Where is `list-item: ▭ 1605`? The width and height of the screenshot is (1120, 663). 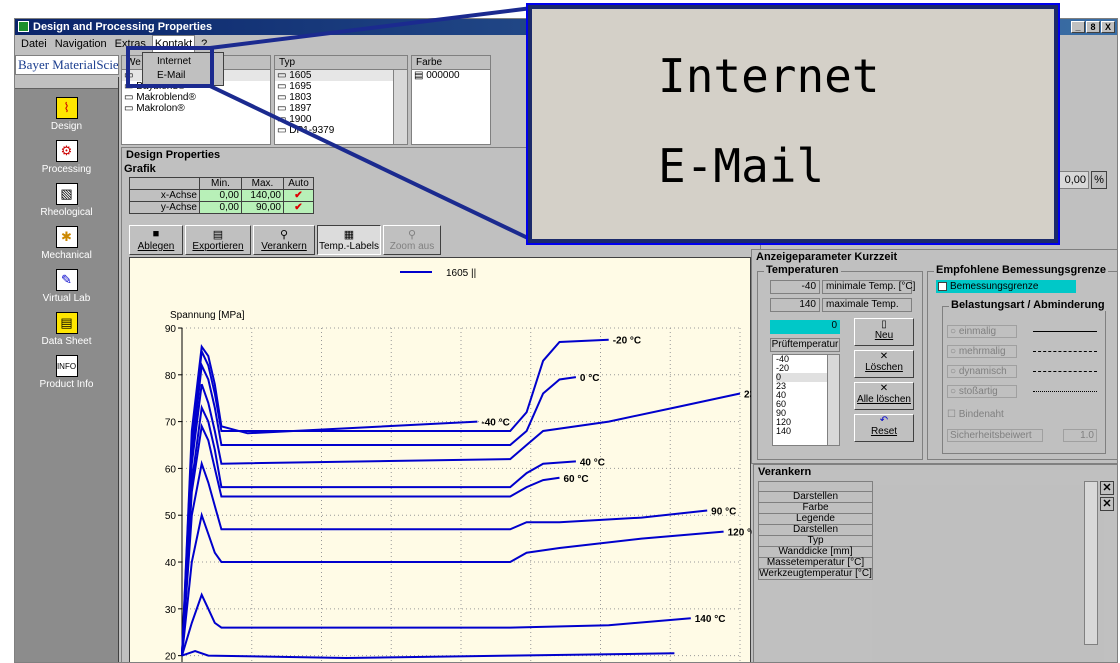
list-item: ▭ 1605 is located at coordinates (341, 75).